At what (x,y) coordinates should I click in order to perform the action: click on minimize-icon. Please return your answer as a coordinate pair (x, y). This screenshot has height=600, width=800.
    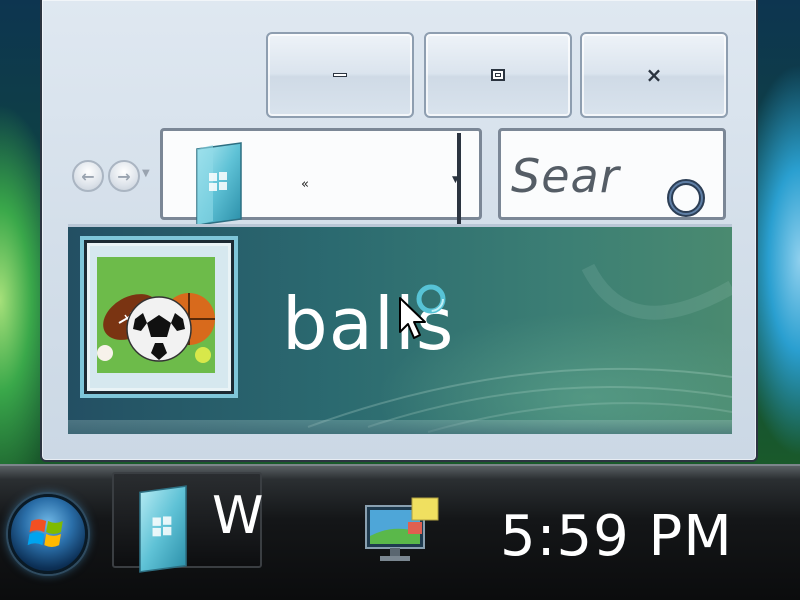
    Looking at the image, I should click on (340, 75).